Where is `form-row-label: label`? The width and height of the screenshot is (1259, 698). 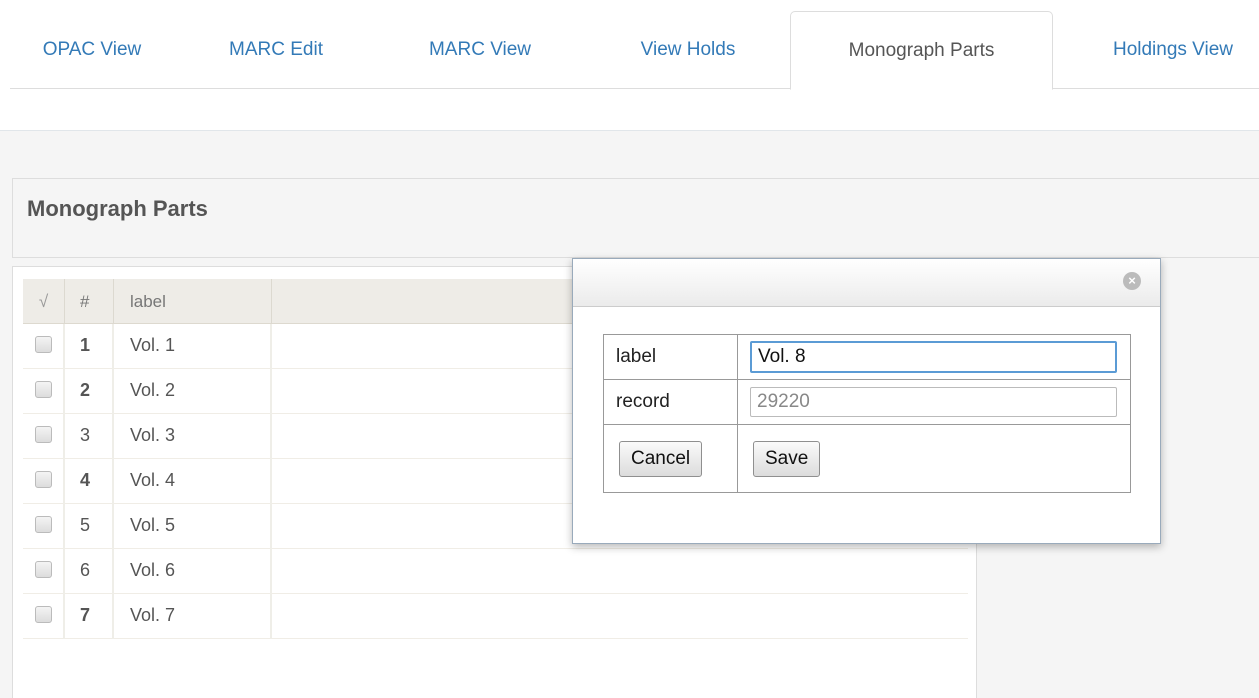
form-row-label: label is located at coordinates (867, 357).